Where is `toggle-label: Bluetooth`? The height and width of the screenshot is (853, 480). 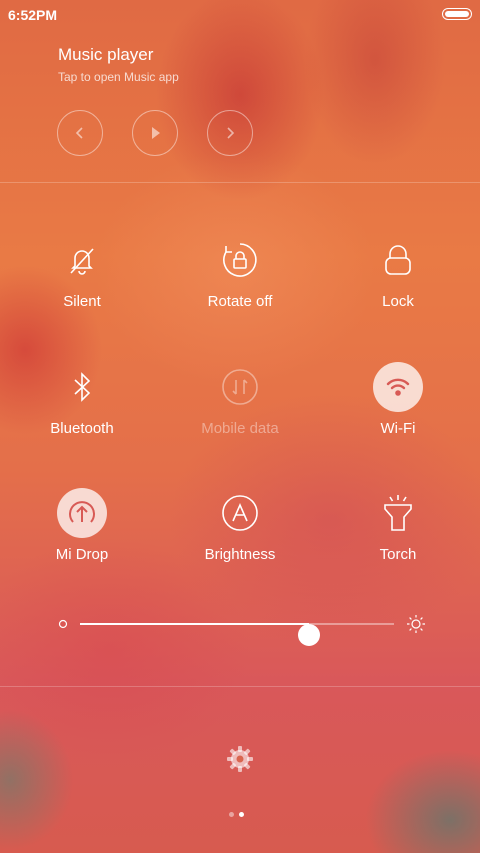 toggle-label: Bluetooth is located at coordinates (82, 428).